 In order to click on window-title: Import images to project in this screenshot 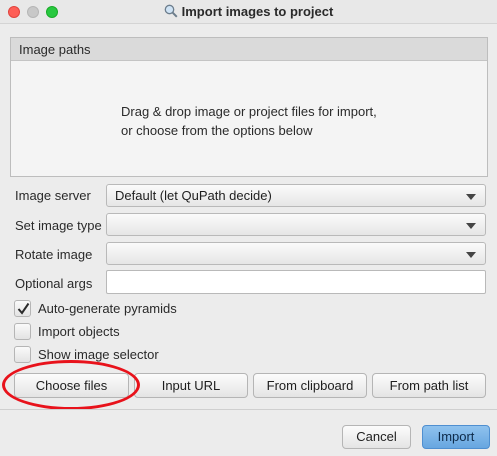, I will do `click(248, 11)`.